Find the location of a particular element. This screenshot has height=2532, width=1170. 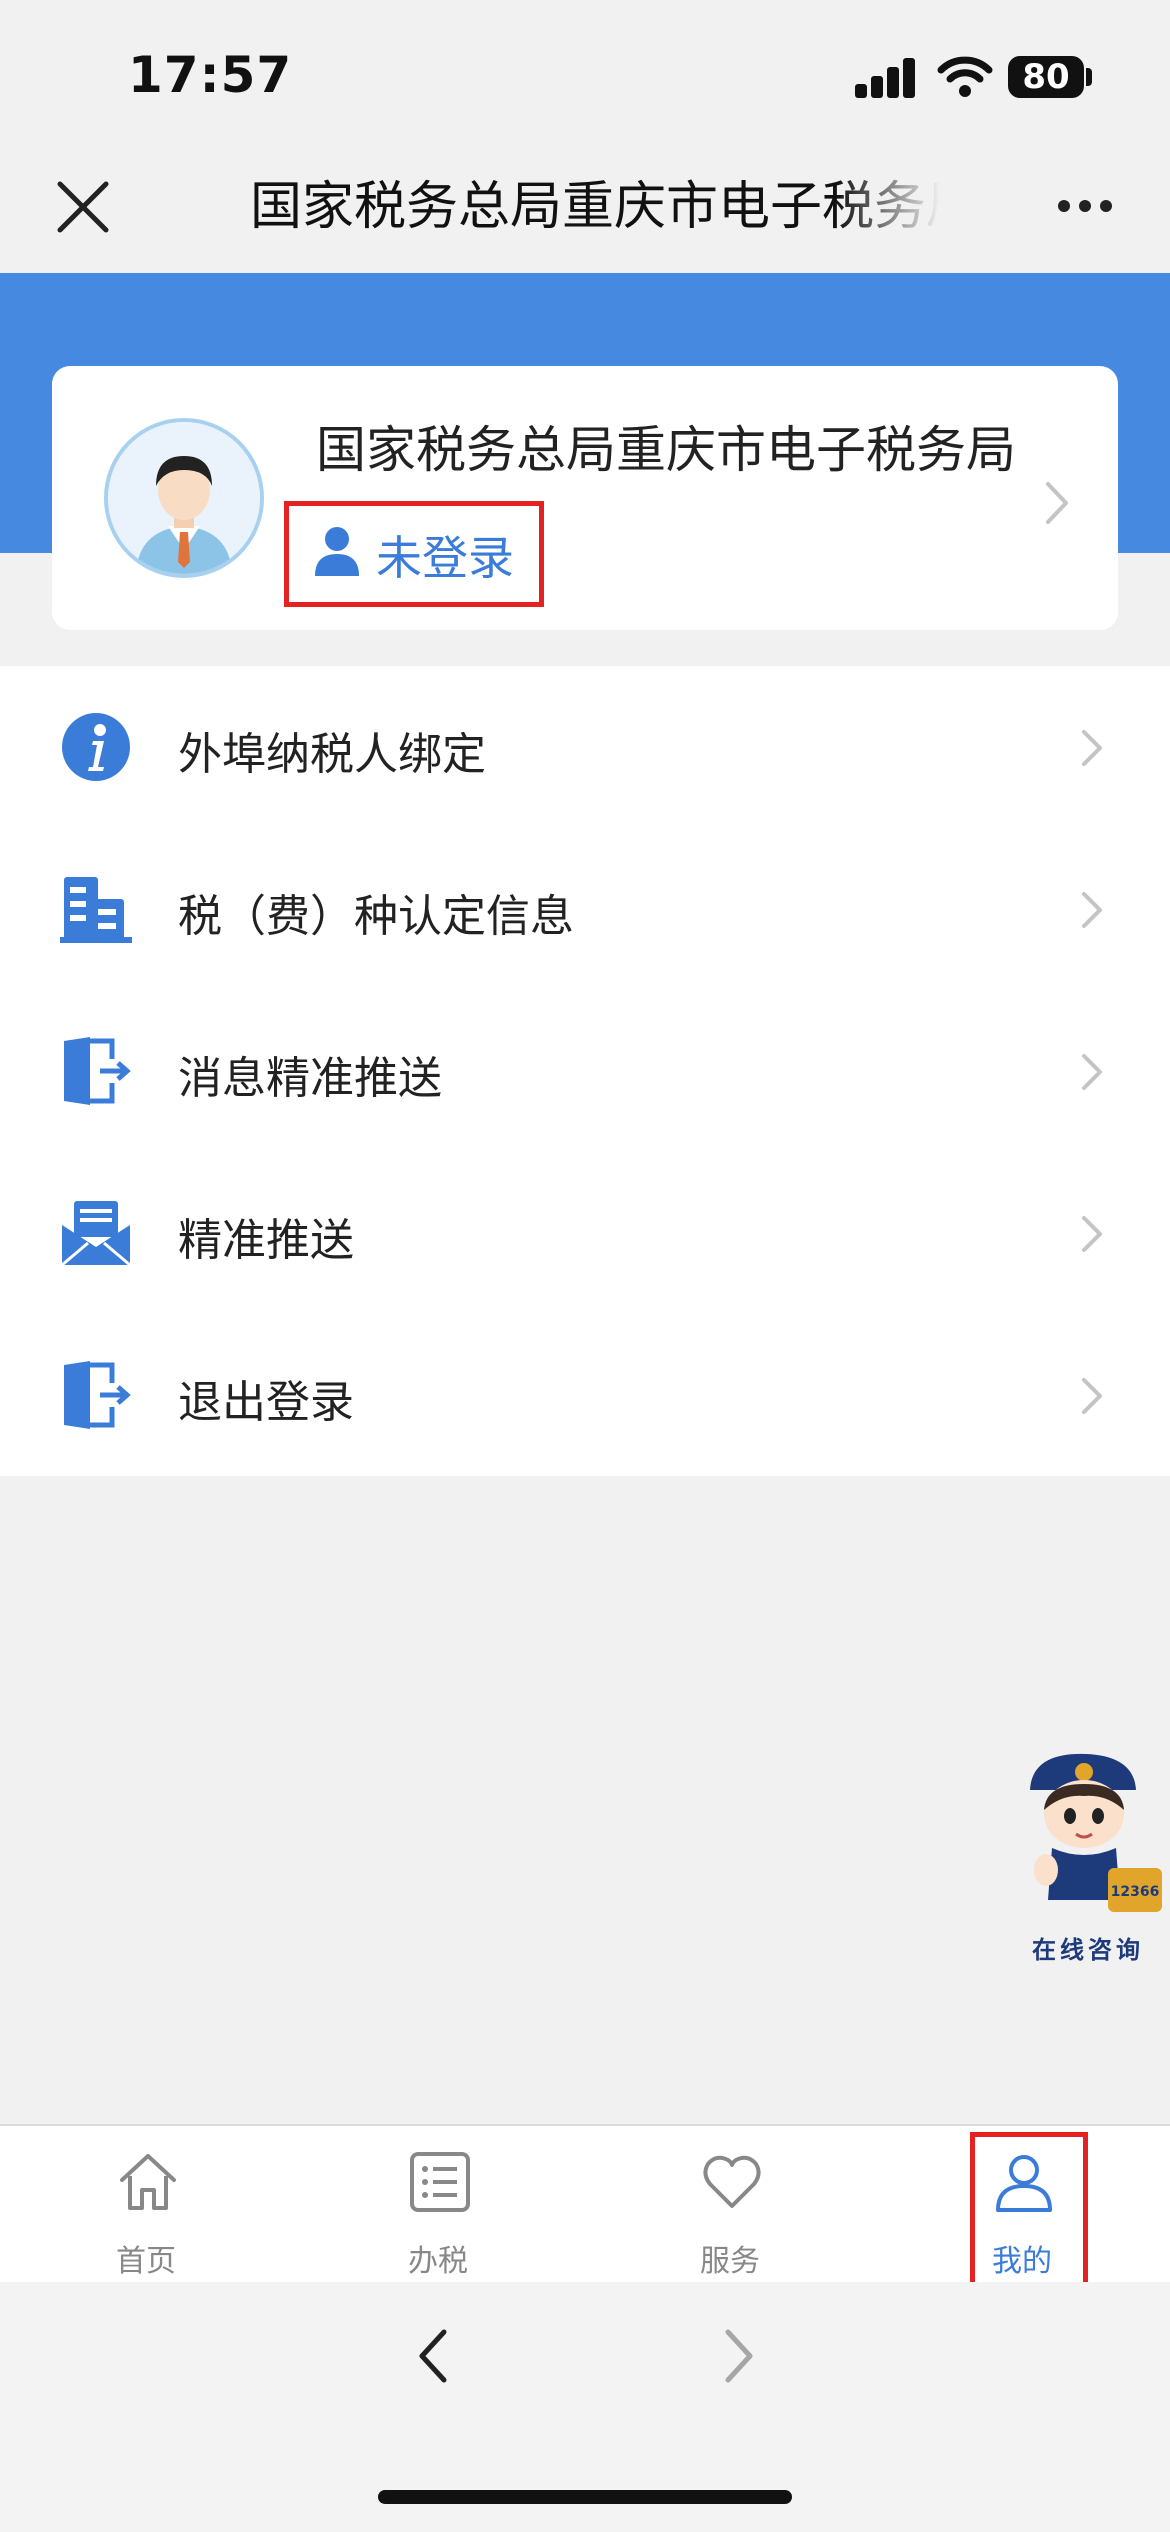

online-consult-label: 在线咨询 is located at coordinates (1088, 1947).